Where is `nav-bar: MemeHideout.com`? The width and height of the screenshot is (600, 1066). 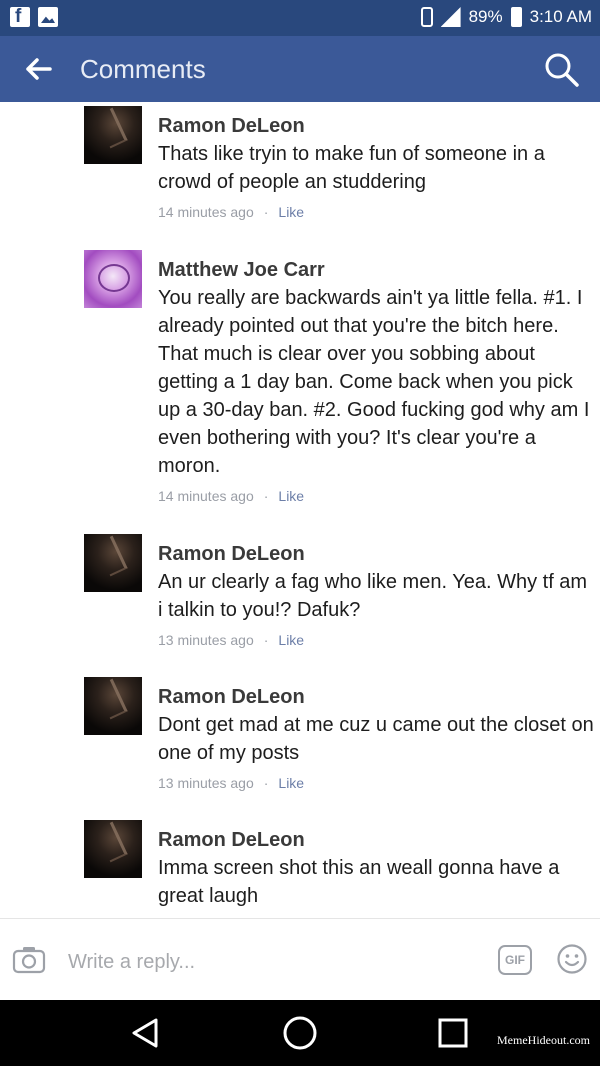 nav-bar: MemeHideout.com is located at coordinates (300, 1033).